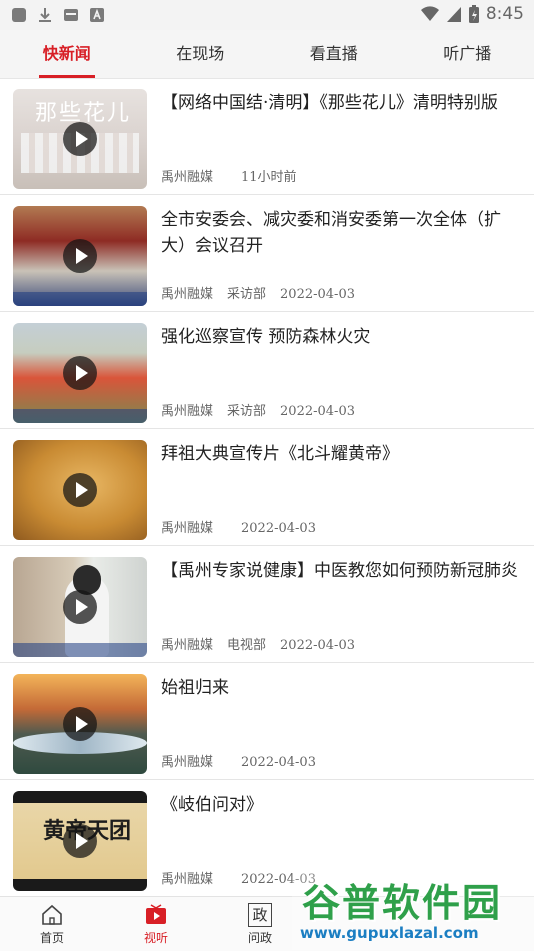 The image size is (534, 951). I want to click on news-title: 全市安委会、减灾委和消安委第一次全体（扩大）会议召开, so click(341, 233).